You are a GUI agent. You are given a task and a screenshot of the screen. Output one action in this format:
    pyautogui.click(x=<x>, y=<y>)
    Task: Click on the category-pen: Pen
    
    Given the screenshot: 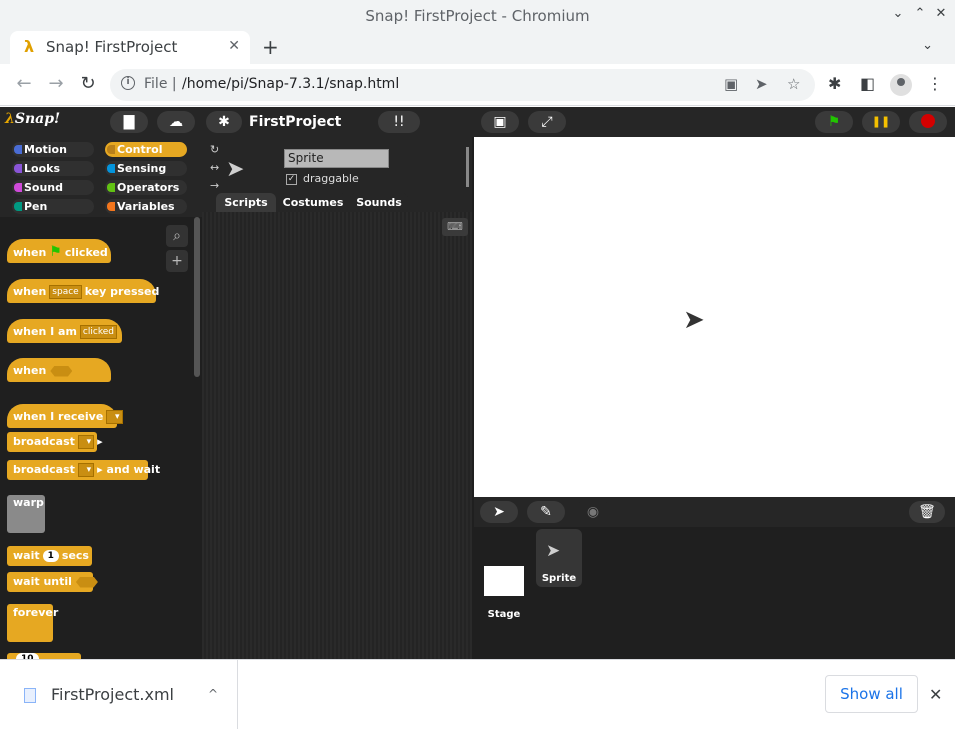 What is the action you would take?
    pyautogui.click(x=53, y=206)
    